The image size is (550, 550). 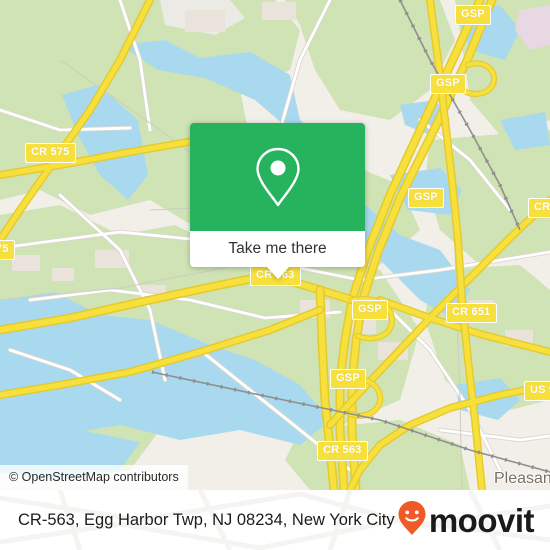 I want to click on road-shield: CR, so click(x=539, y=208).